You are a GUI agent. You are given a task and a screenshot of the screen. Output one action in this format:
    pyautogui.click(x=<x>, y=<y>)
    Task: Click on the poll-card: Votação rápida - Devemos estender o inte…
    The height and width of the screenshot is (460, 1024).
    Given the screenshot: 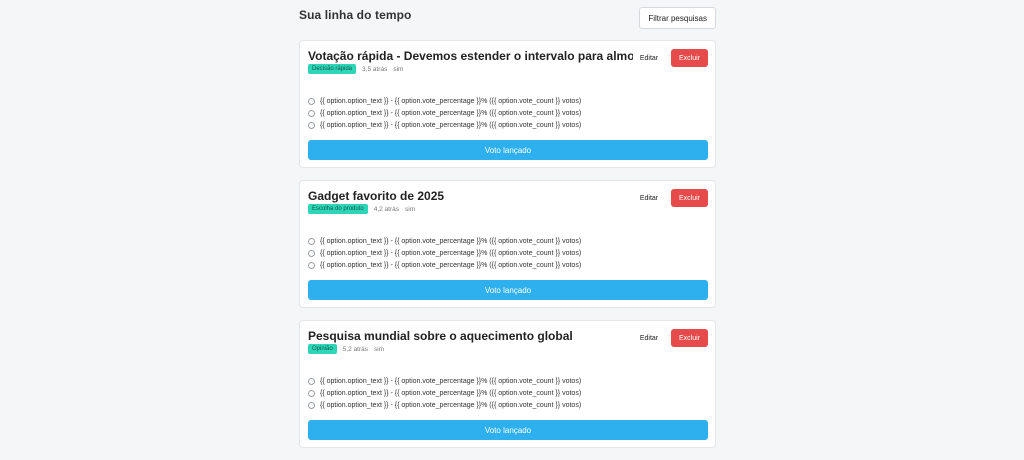 What is the action you would take?
    pyautogui.click(x=507, y=104)
    